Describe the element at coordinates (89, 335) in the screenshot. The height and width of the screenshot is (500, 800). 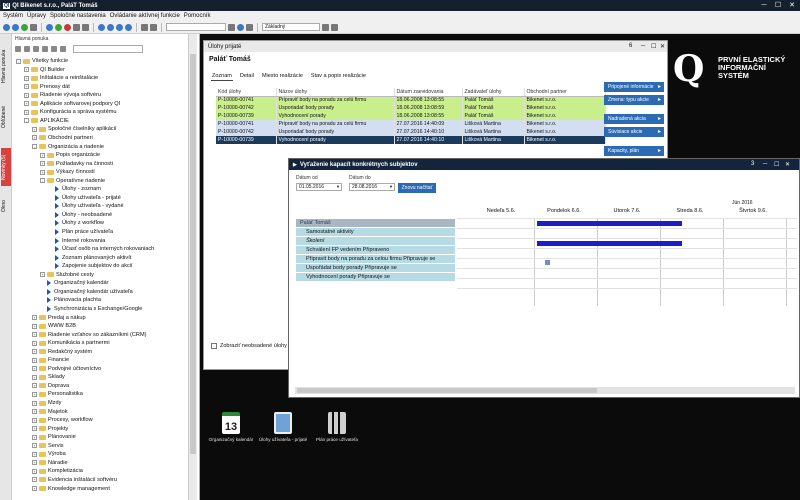
I see `tree-item: + Riadenie vzťahov so zákazníkmi (CRM)` at that location.